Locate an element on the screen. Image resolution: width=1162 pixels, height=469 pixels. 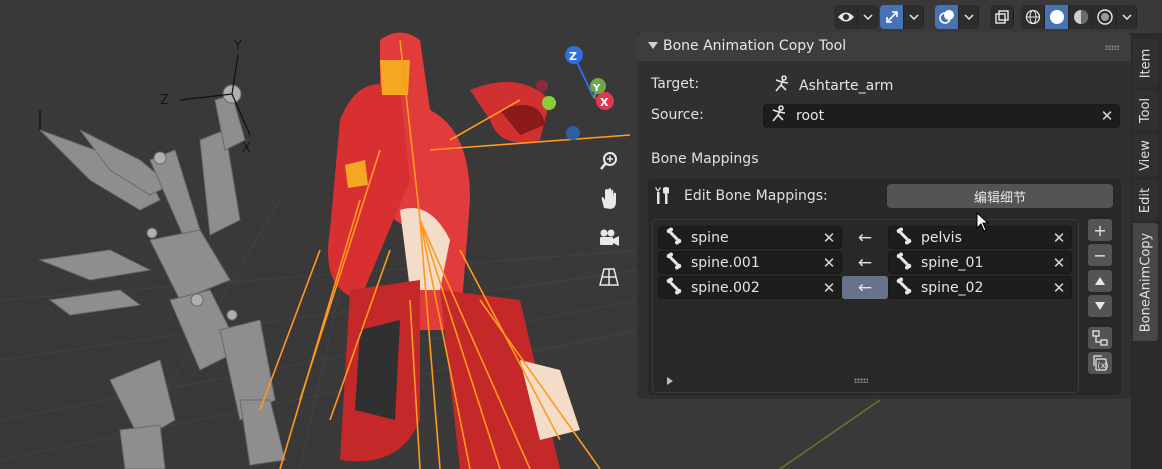
gizmo-x-label: X is located at coordinates (604, 102).